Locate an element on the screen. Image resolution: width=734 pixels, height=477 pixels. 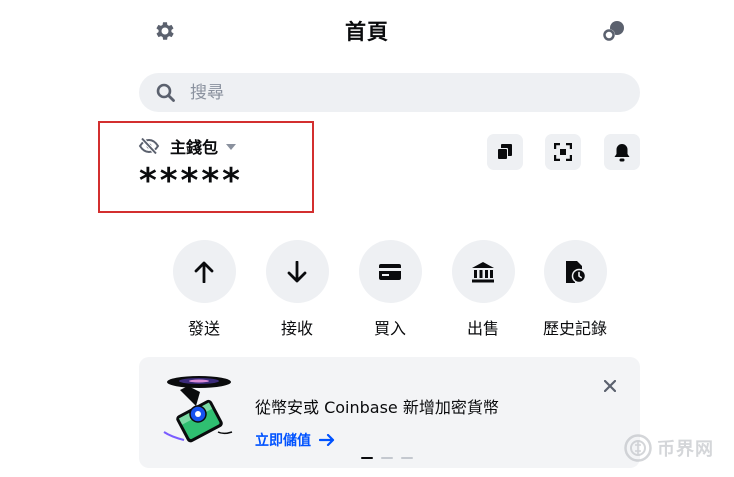
promo-title: 從幣安或 Coinbase 新增加密貨幣 is located at coordinates (377, 407).